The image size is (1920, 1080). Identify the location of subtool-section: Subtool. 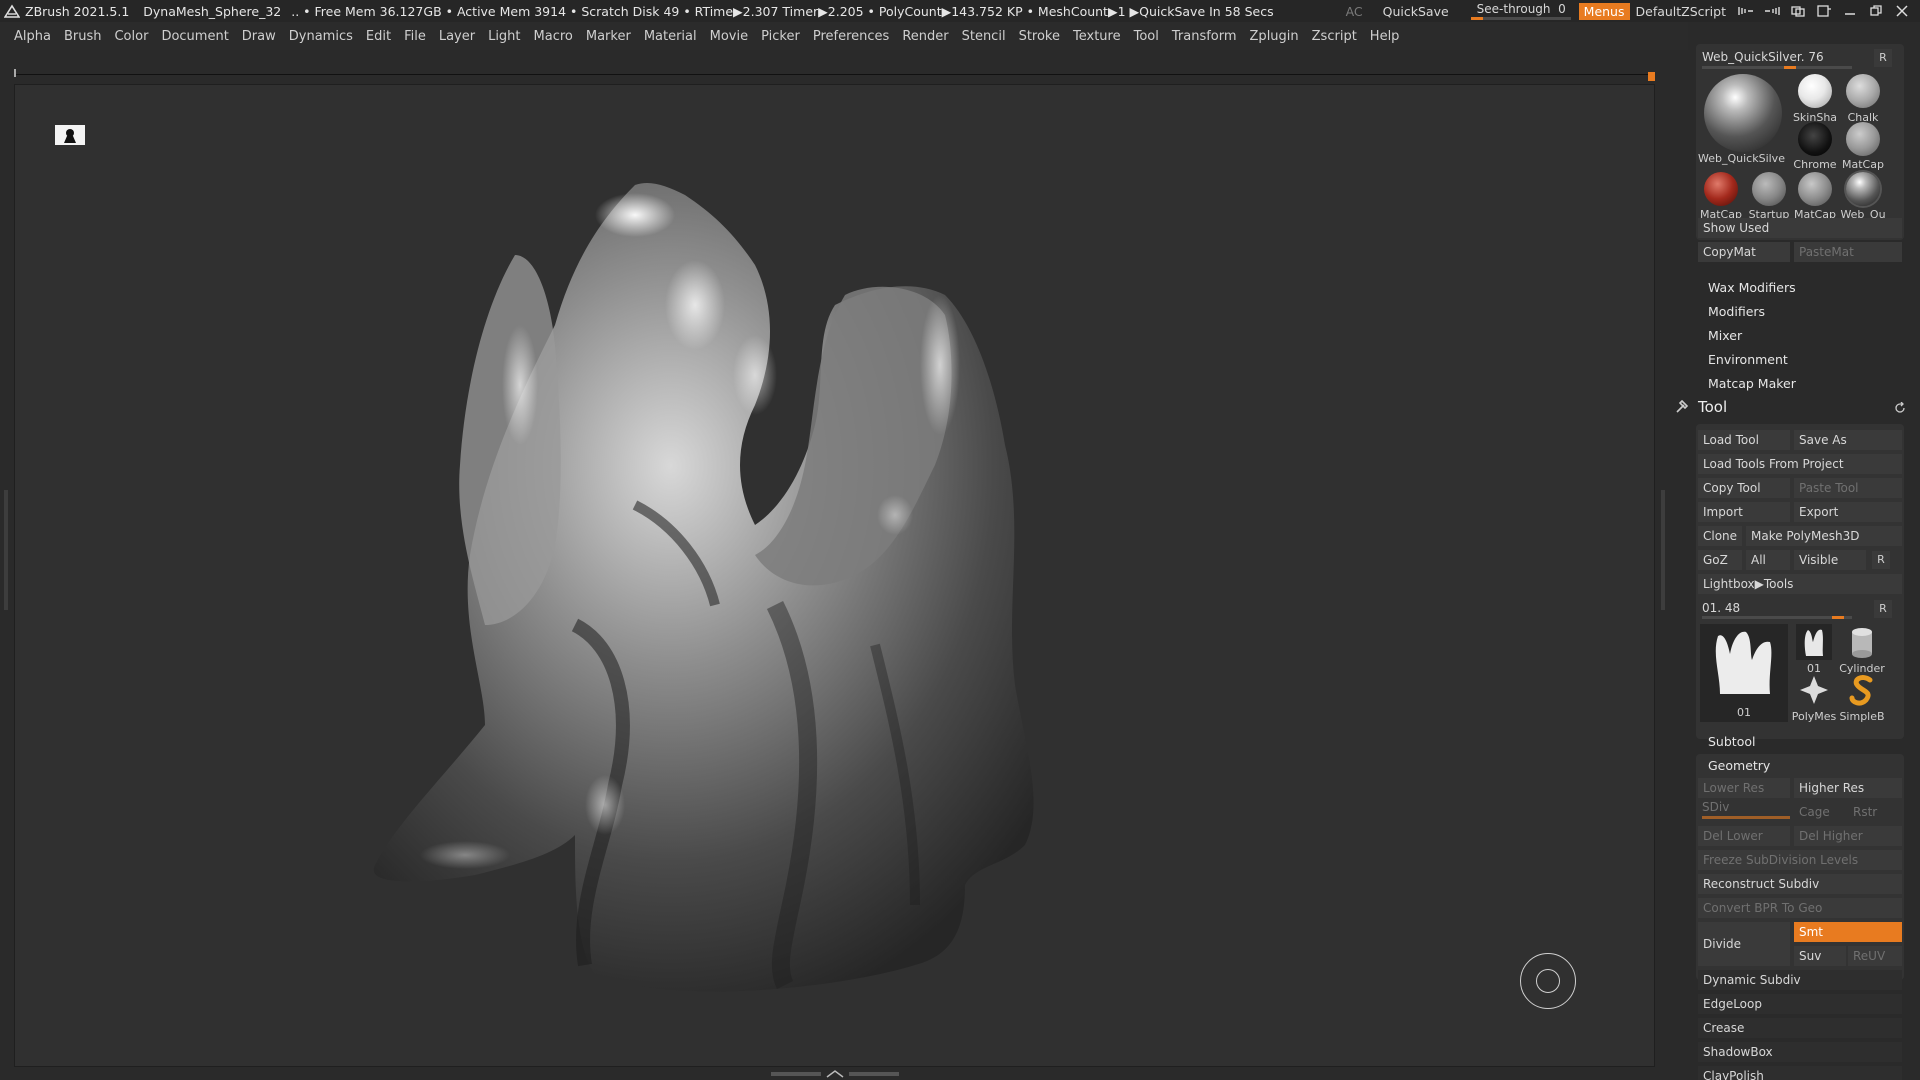
(1731, 741).